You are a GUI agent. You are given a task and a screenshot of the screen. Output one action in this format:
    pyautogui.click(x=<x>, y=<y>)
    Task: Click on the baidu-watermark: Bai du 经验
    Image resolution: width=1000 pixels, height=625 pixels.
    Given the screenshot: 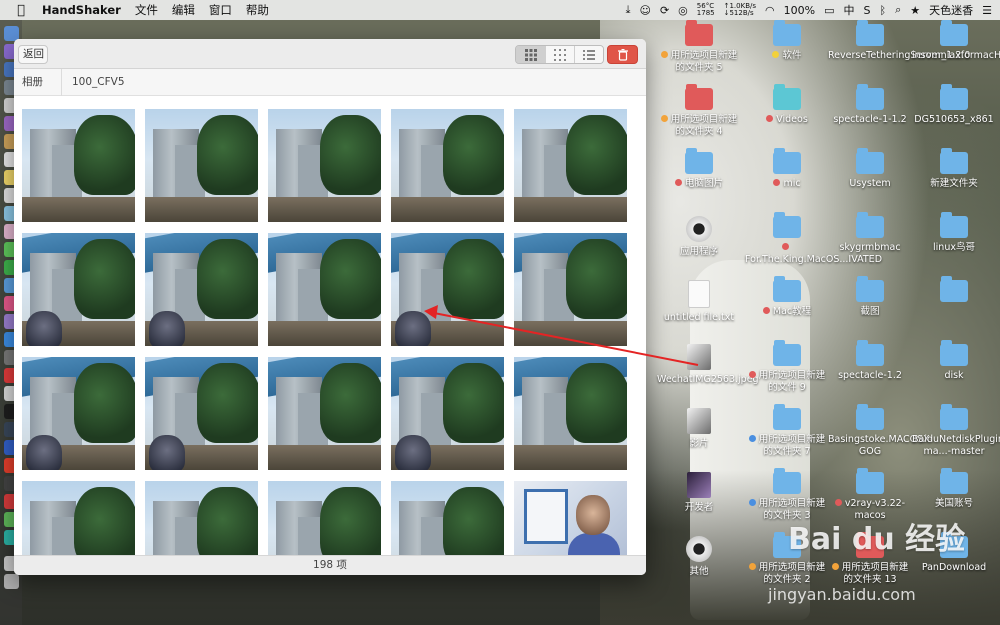 What is the action you would take?
    pyautogui.click(x=877, y=539)
    